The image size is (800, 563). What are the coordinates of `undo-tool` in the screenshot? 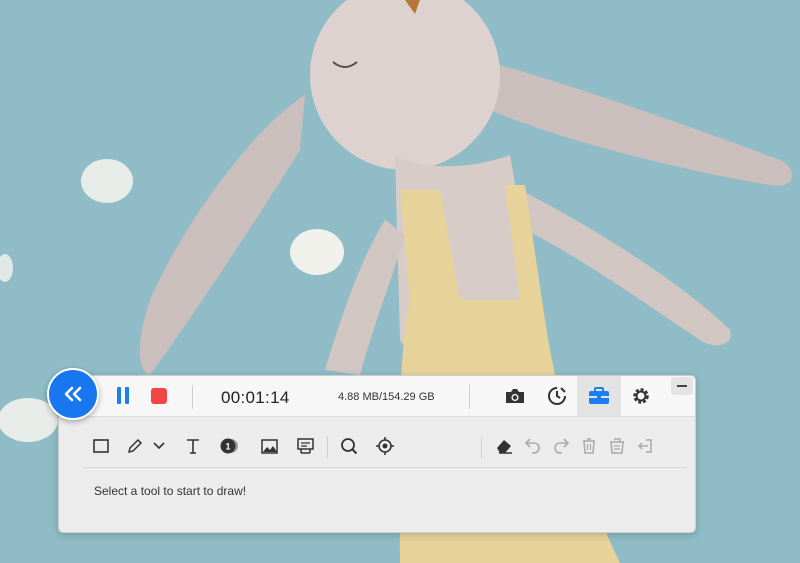 It's located at (533, 446).